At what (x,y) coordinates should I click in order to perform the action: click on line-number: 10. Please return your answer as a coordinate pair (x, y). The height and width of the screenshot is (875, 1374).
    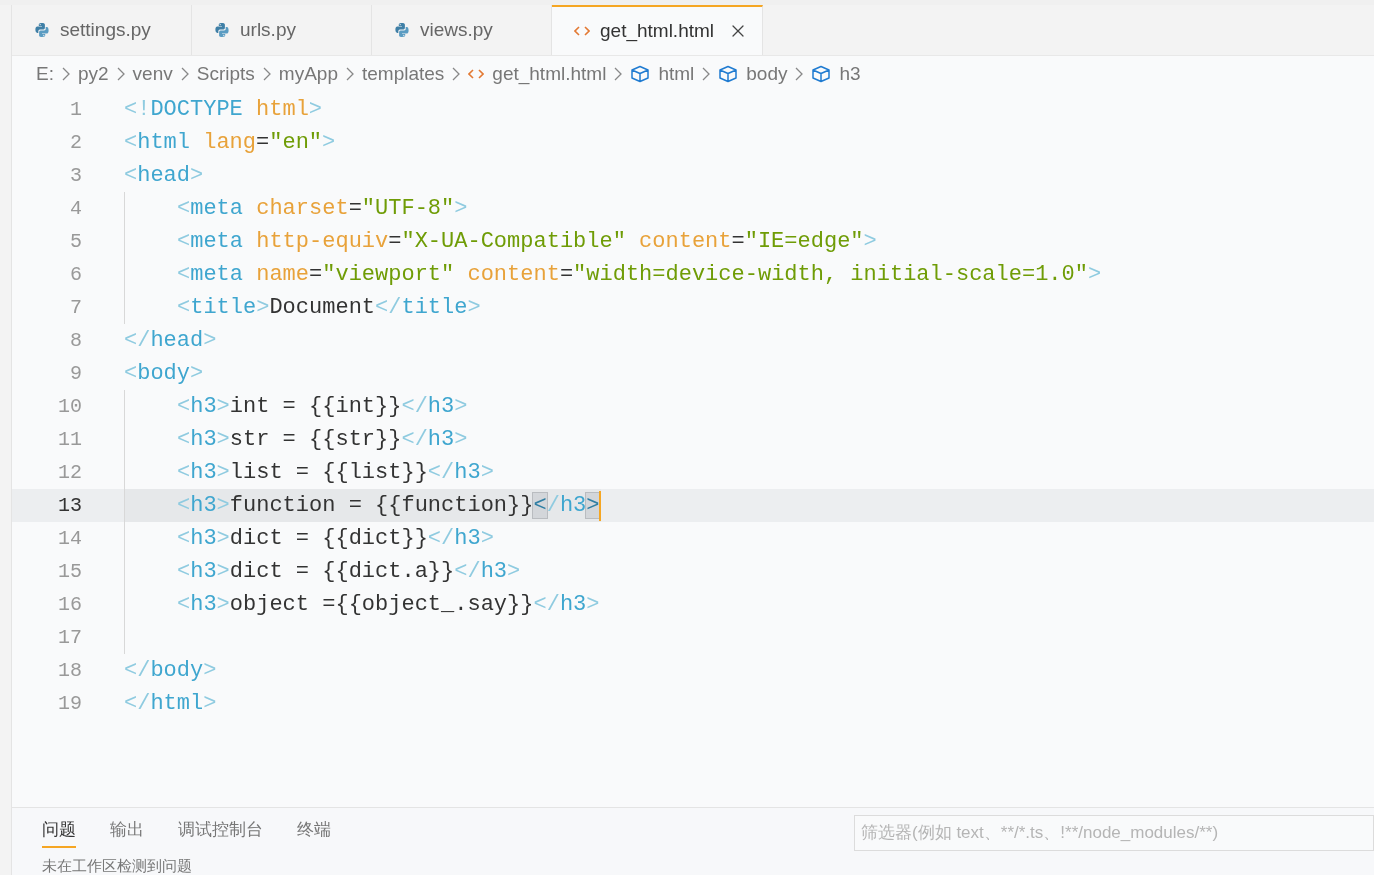
    Looking at the image, I should click on (70, 406).